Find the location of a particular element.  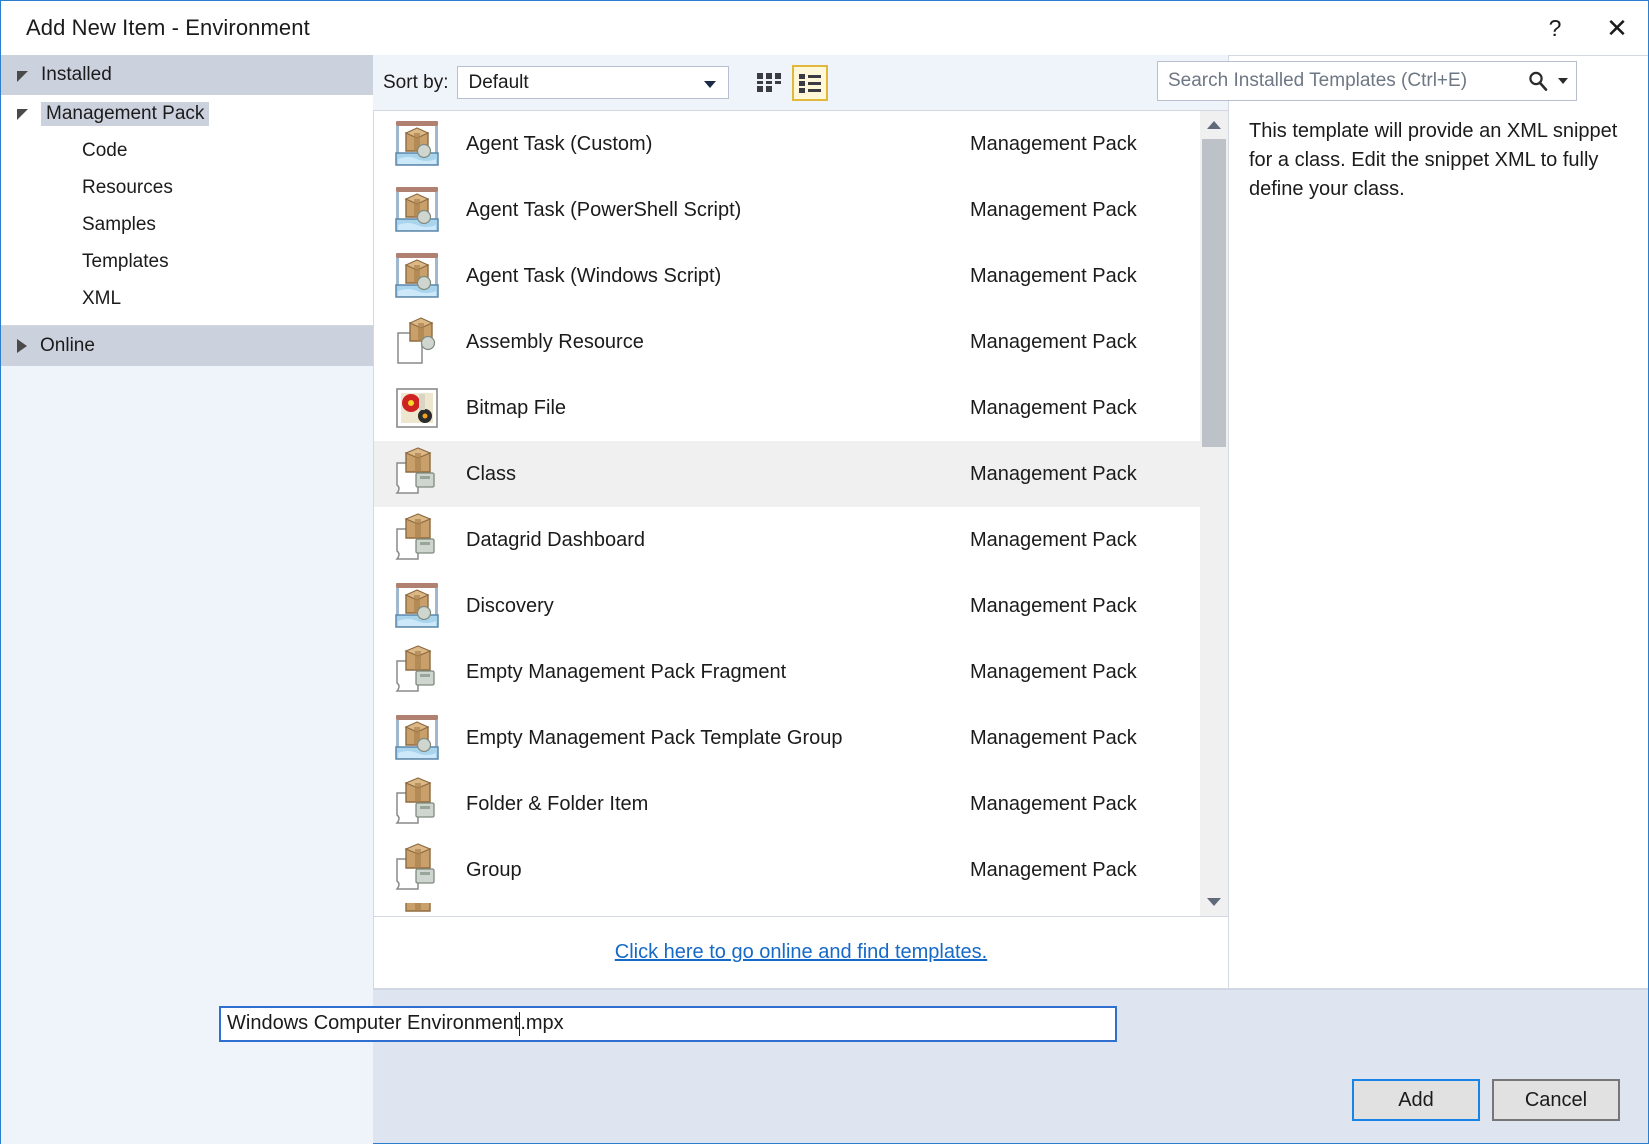

template-name: Empty Management Pack Fragment is located at coordinates (626, 671).